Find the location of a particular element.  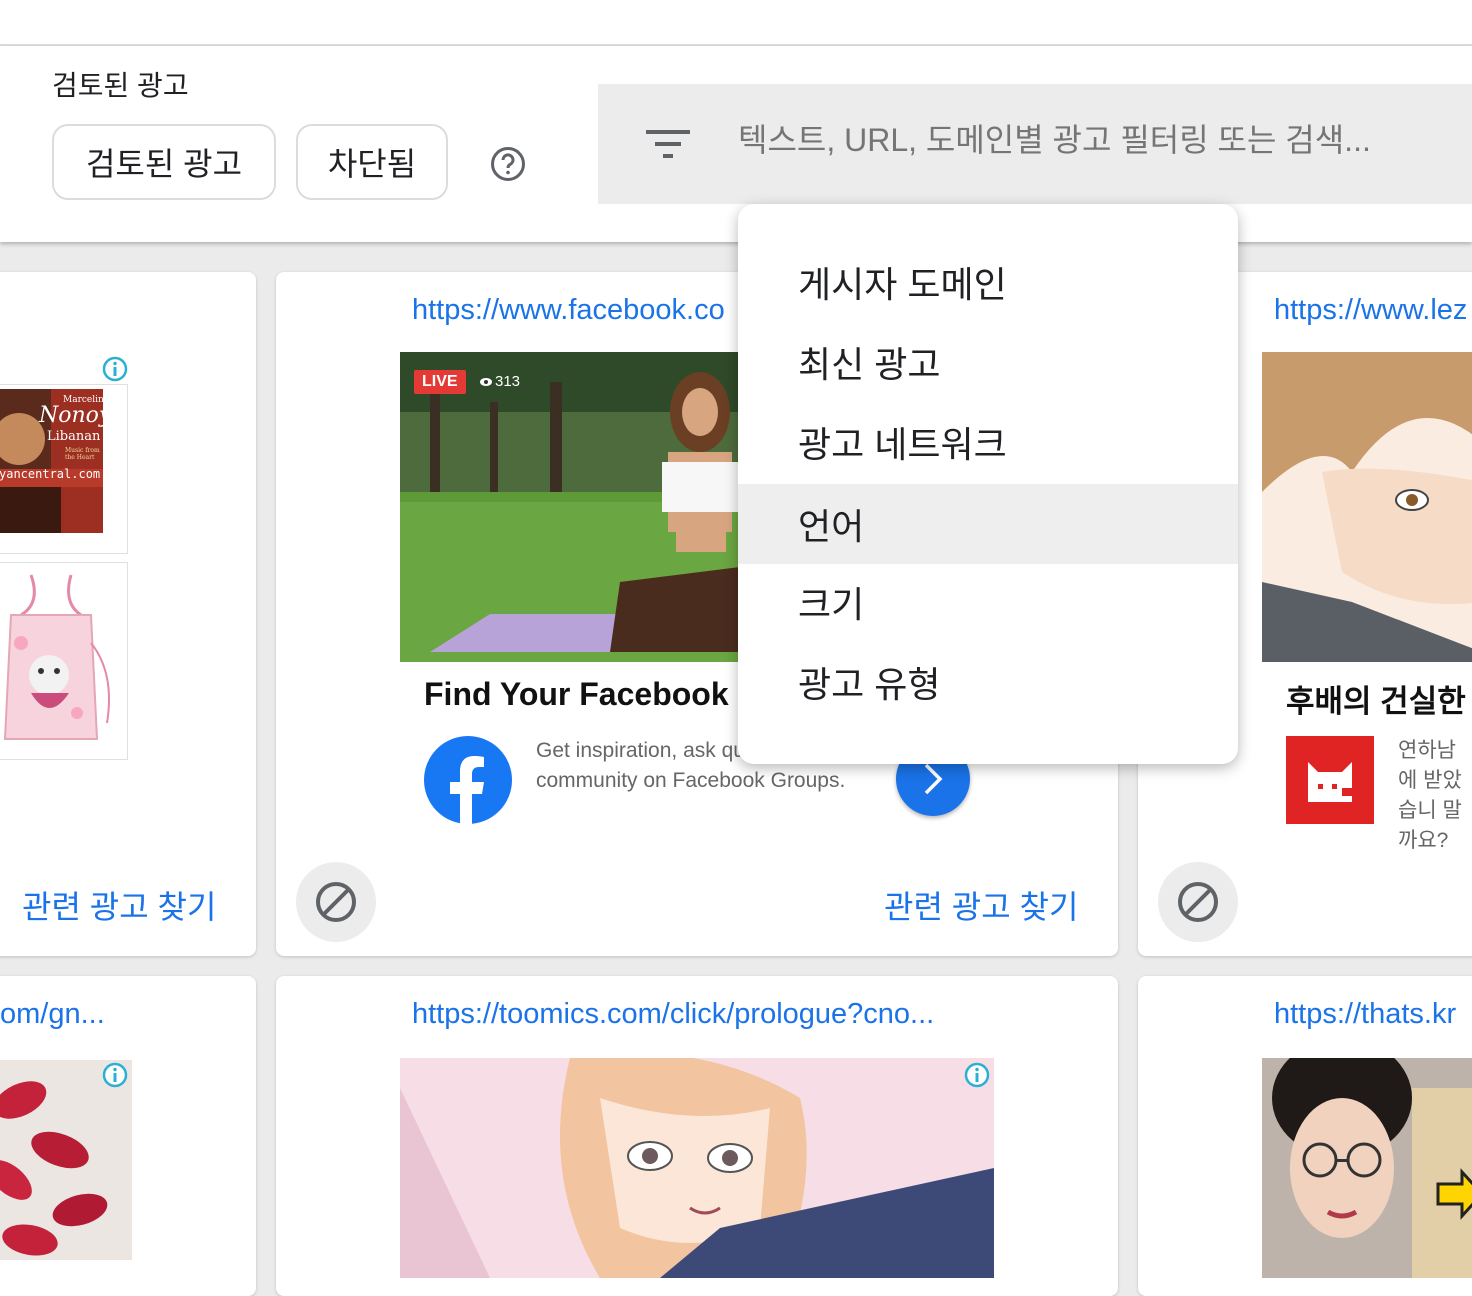

viewer-count: 313 is located at coordinates (500, 381).